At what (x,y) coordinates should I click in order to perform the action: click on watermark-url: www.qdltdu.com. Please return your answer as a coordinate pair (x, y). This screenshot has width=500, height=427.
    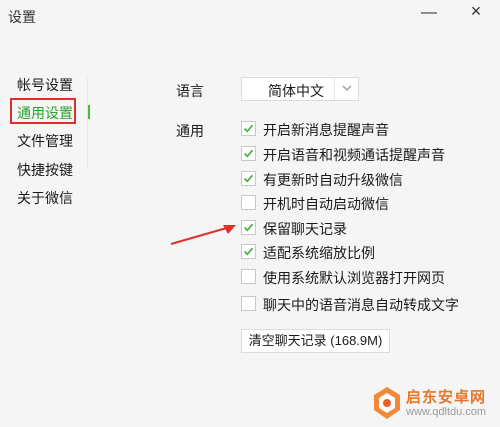
    Looking at the image, I should click on (446, 412).